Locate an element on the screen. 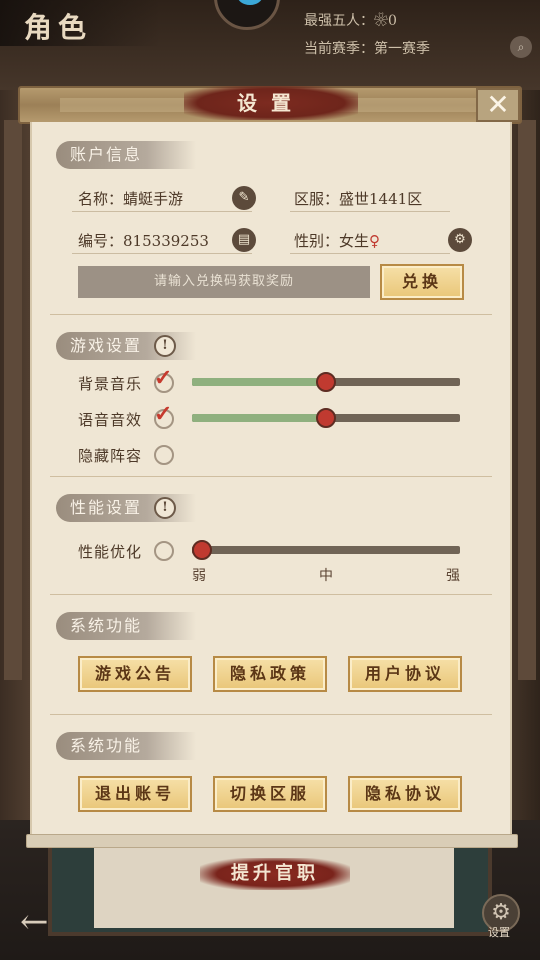 Image resolution: width=540 pixels, height=960 pixels. tick-strong: 强 is located at coordinates (453, 576).